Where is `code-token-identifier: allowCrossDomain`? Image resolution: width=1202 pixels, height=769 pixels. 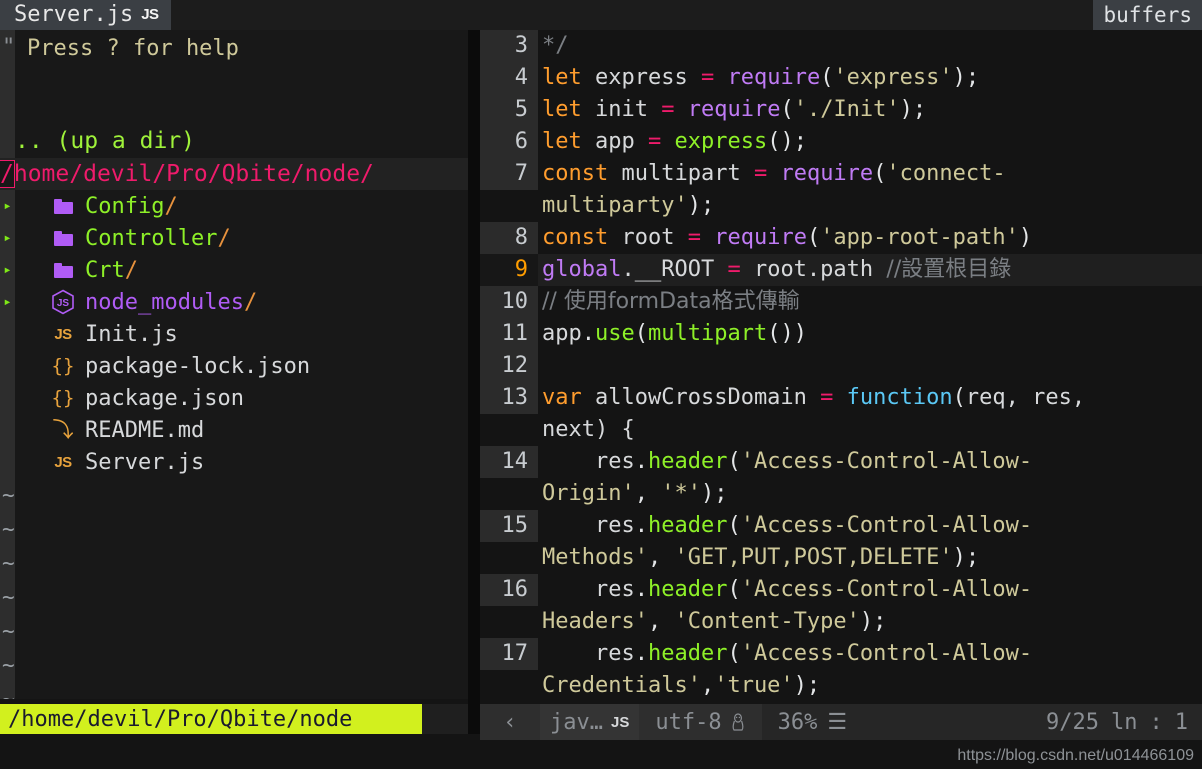
code-token-identifier: allowCrossDomain is located at coordinates (701, 397).